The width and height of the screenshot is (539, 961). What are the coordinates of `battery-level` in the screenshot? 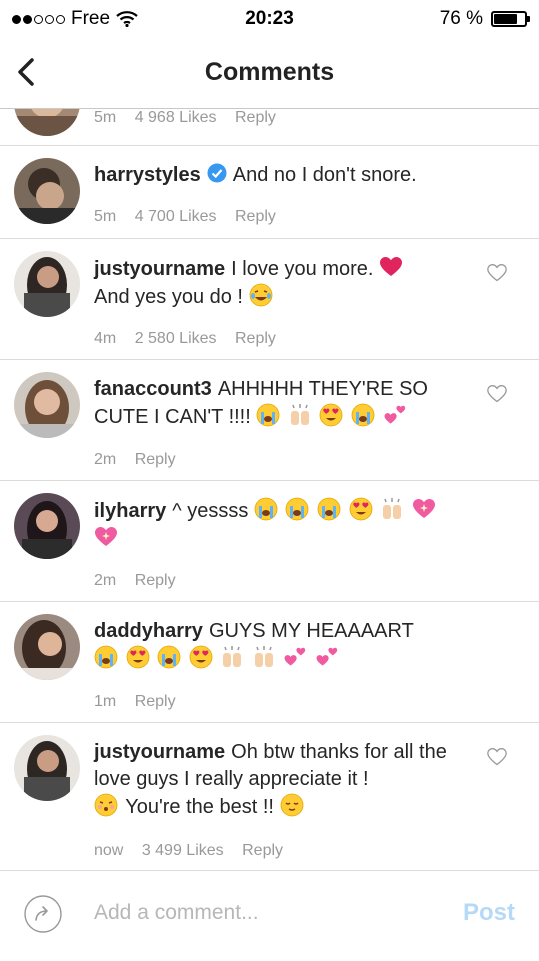 It's located at (505, 19).